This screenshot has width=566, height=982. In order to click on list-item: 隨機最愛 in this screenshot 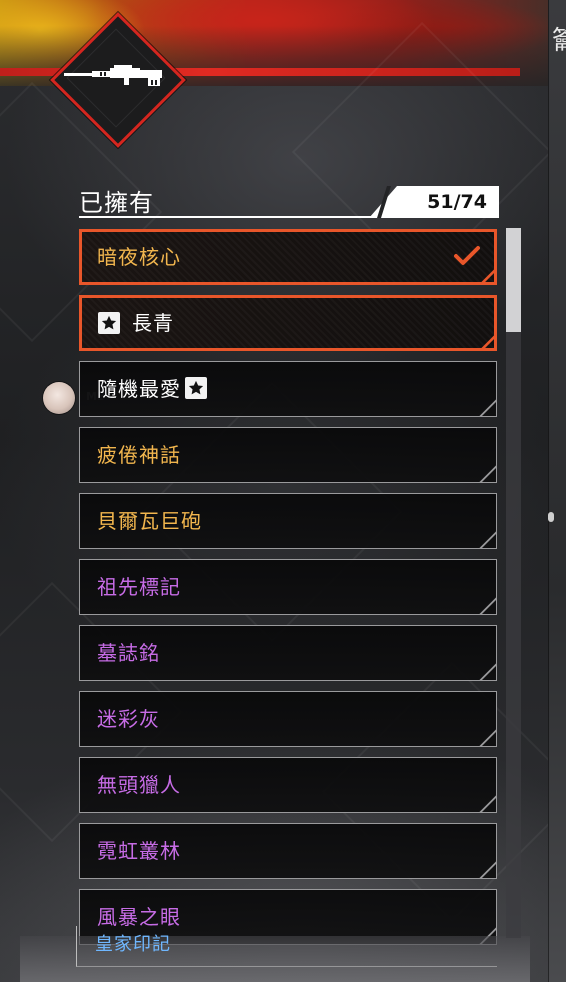, I will do `click(288, 389)`.